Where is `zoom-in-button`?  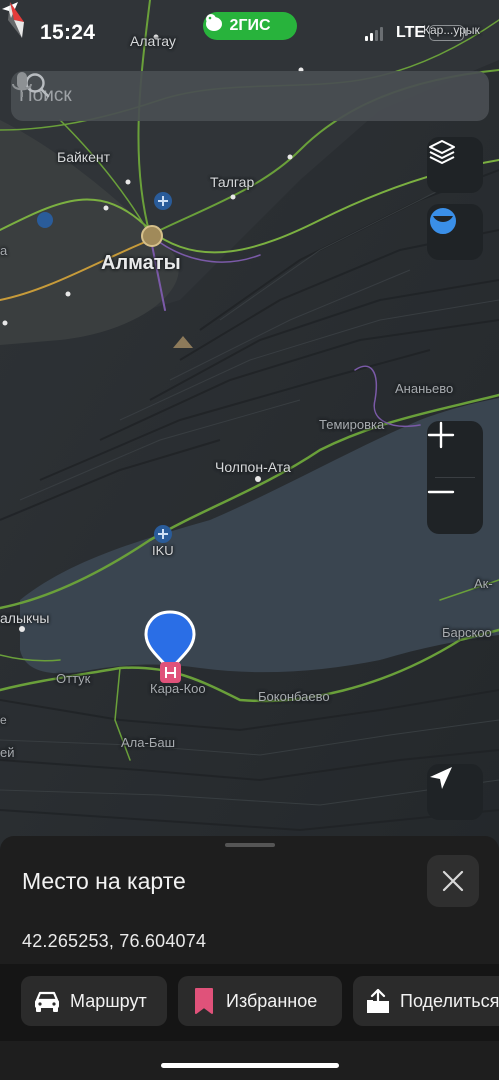 zoom-in-button is located at coordinates (455, 449).